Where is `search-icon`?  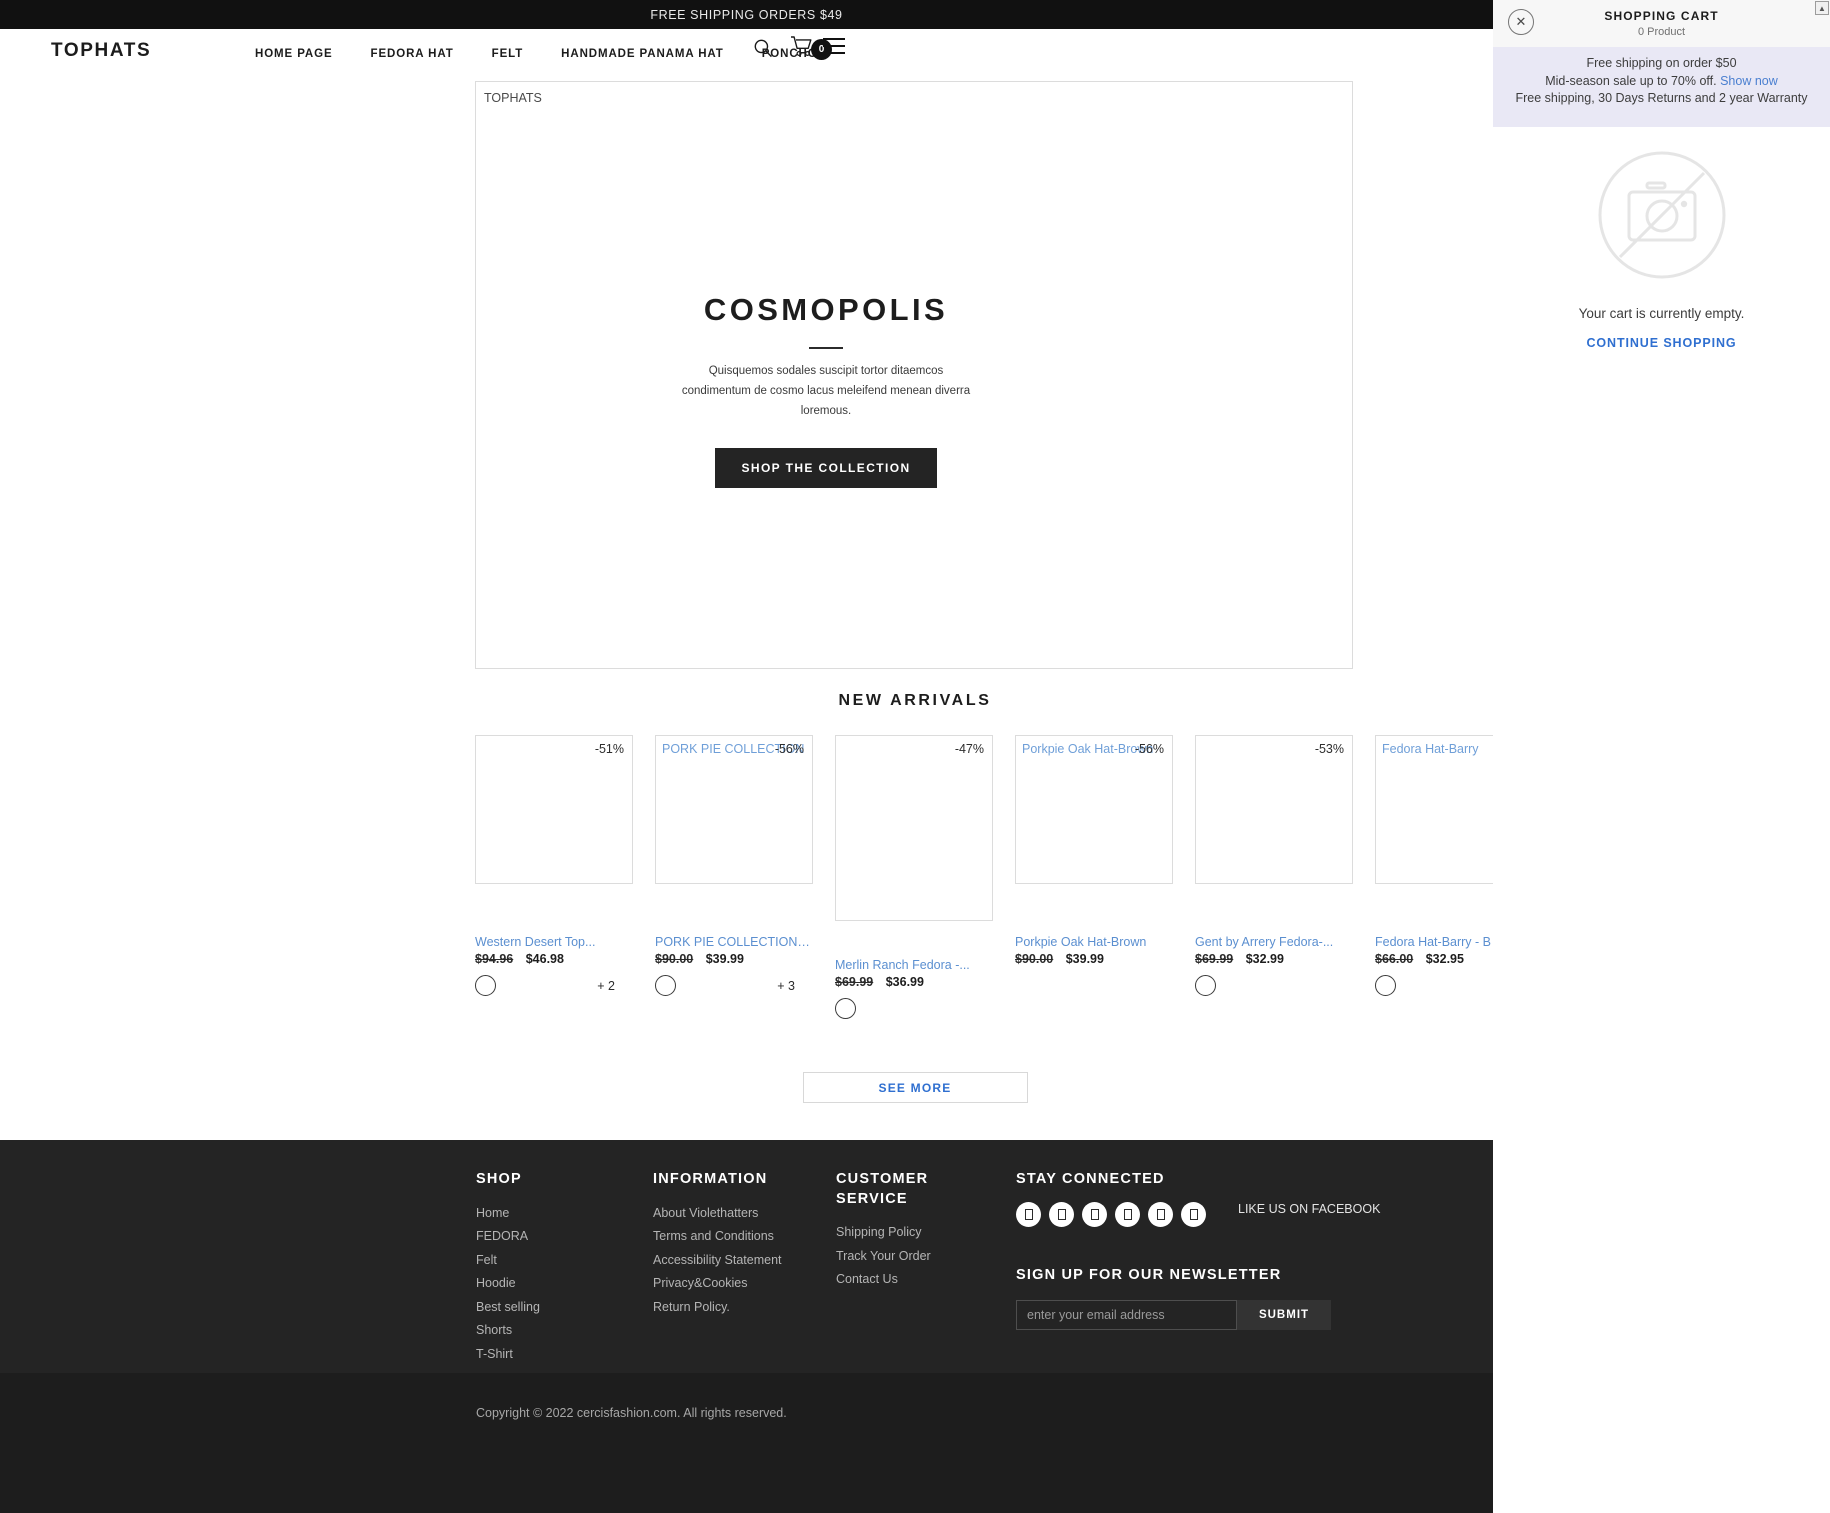
search-icon is located at coordinates (763, 48).